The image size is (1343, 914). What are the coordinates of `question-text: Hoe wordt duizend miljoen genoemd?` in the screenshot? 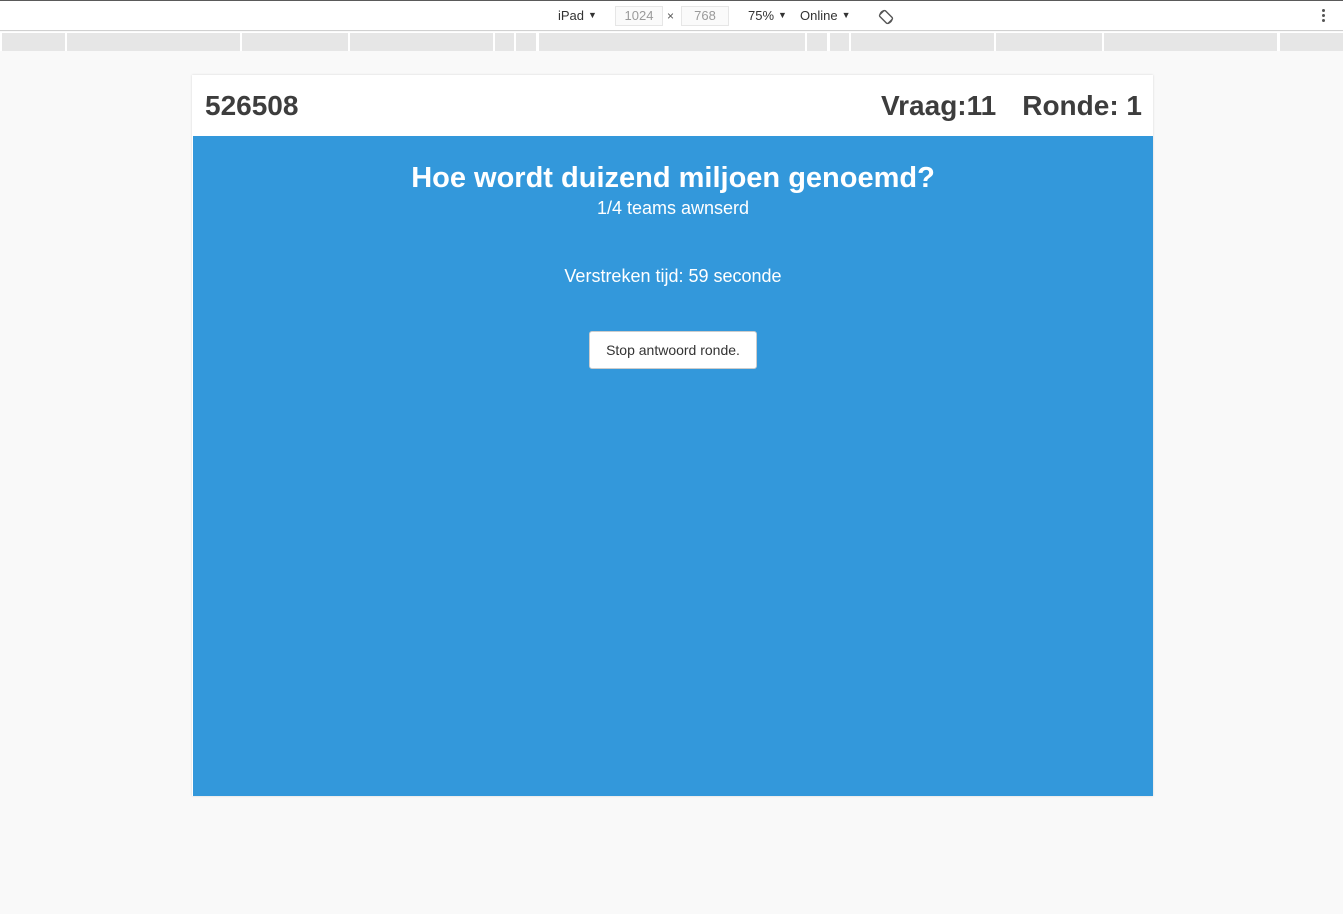 It's located at (673, 178).